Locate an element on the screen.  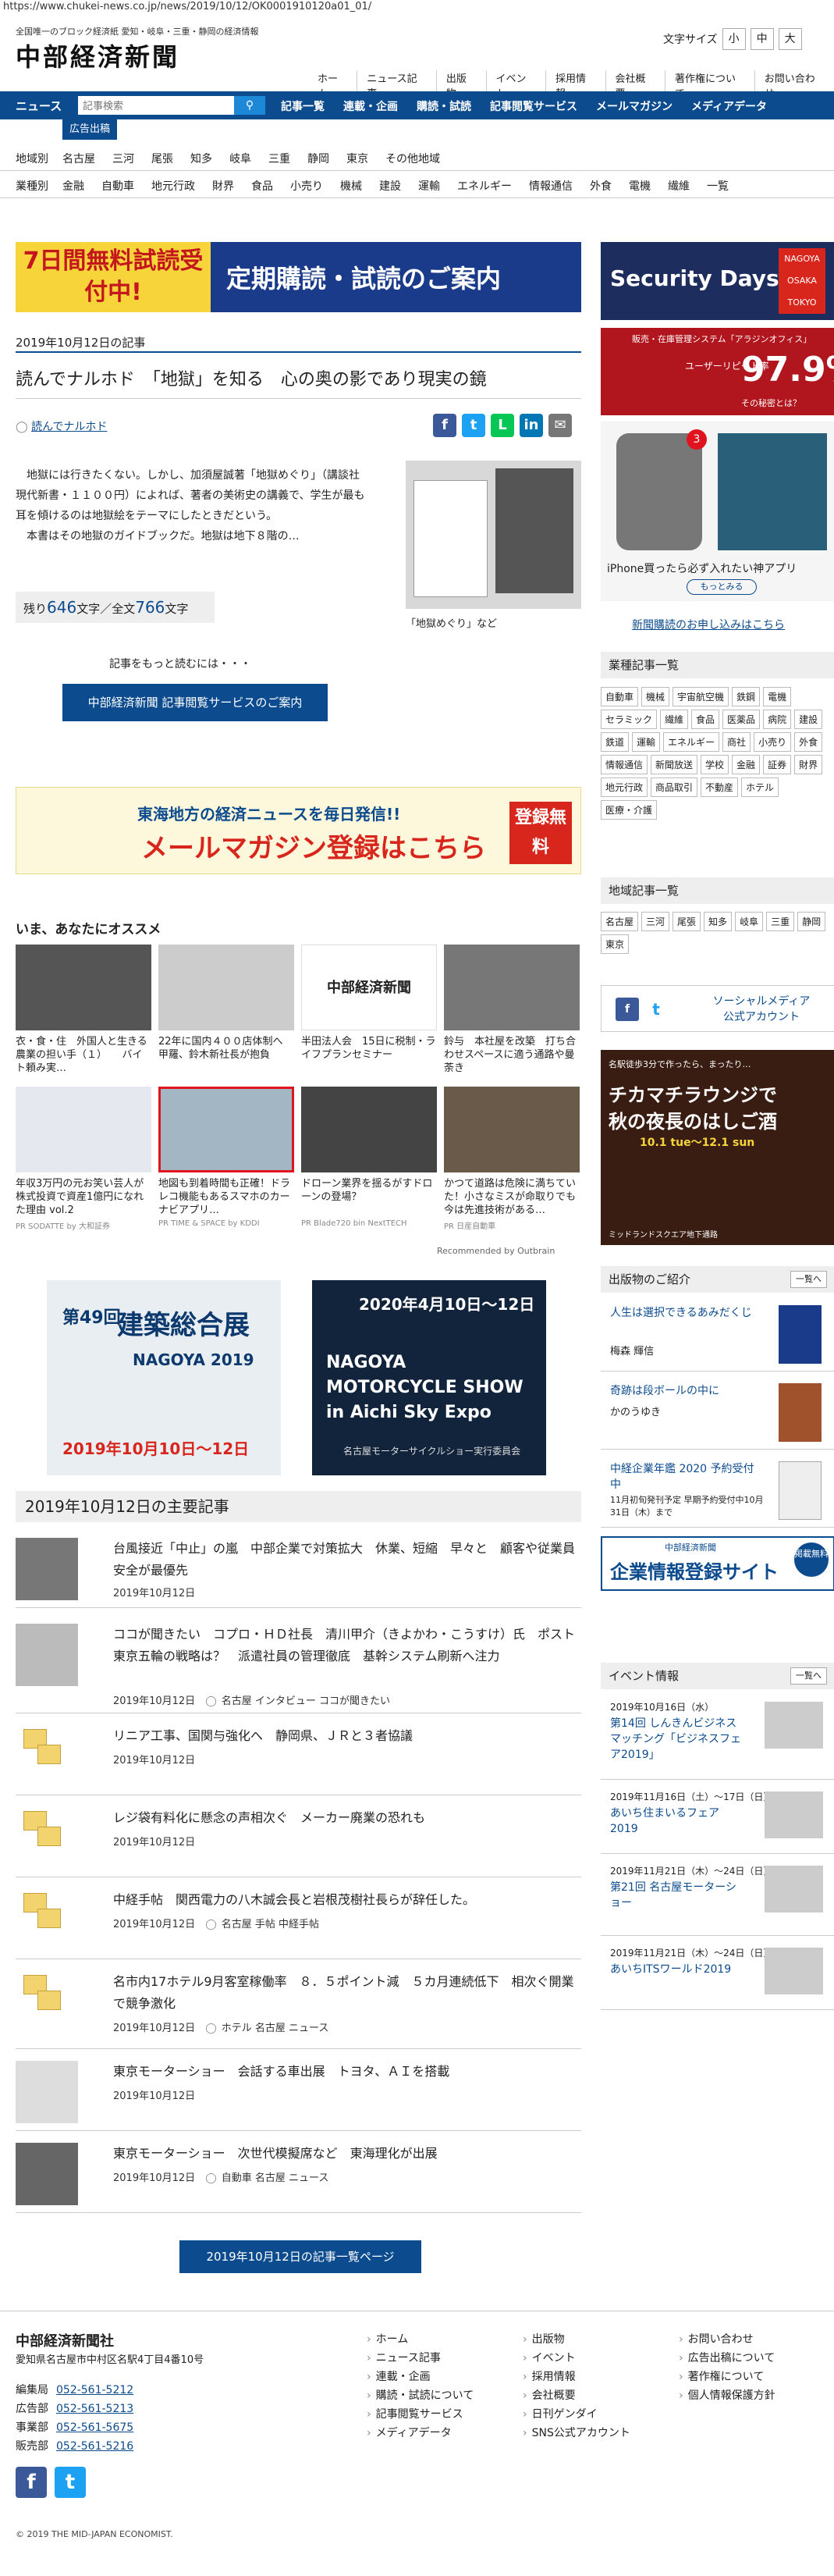
article-row-title: リニア工事、国関与強化へ 静岡県、ＪＲと３者協議 is located at coordinates (347, 1736).